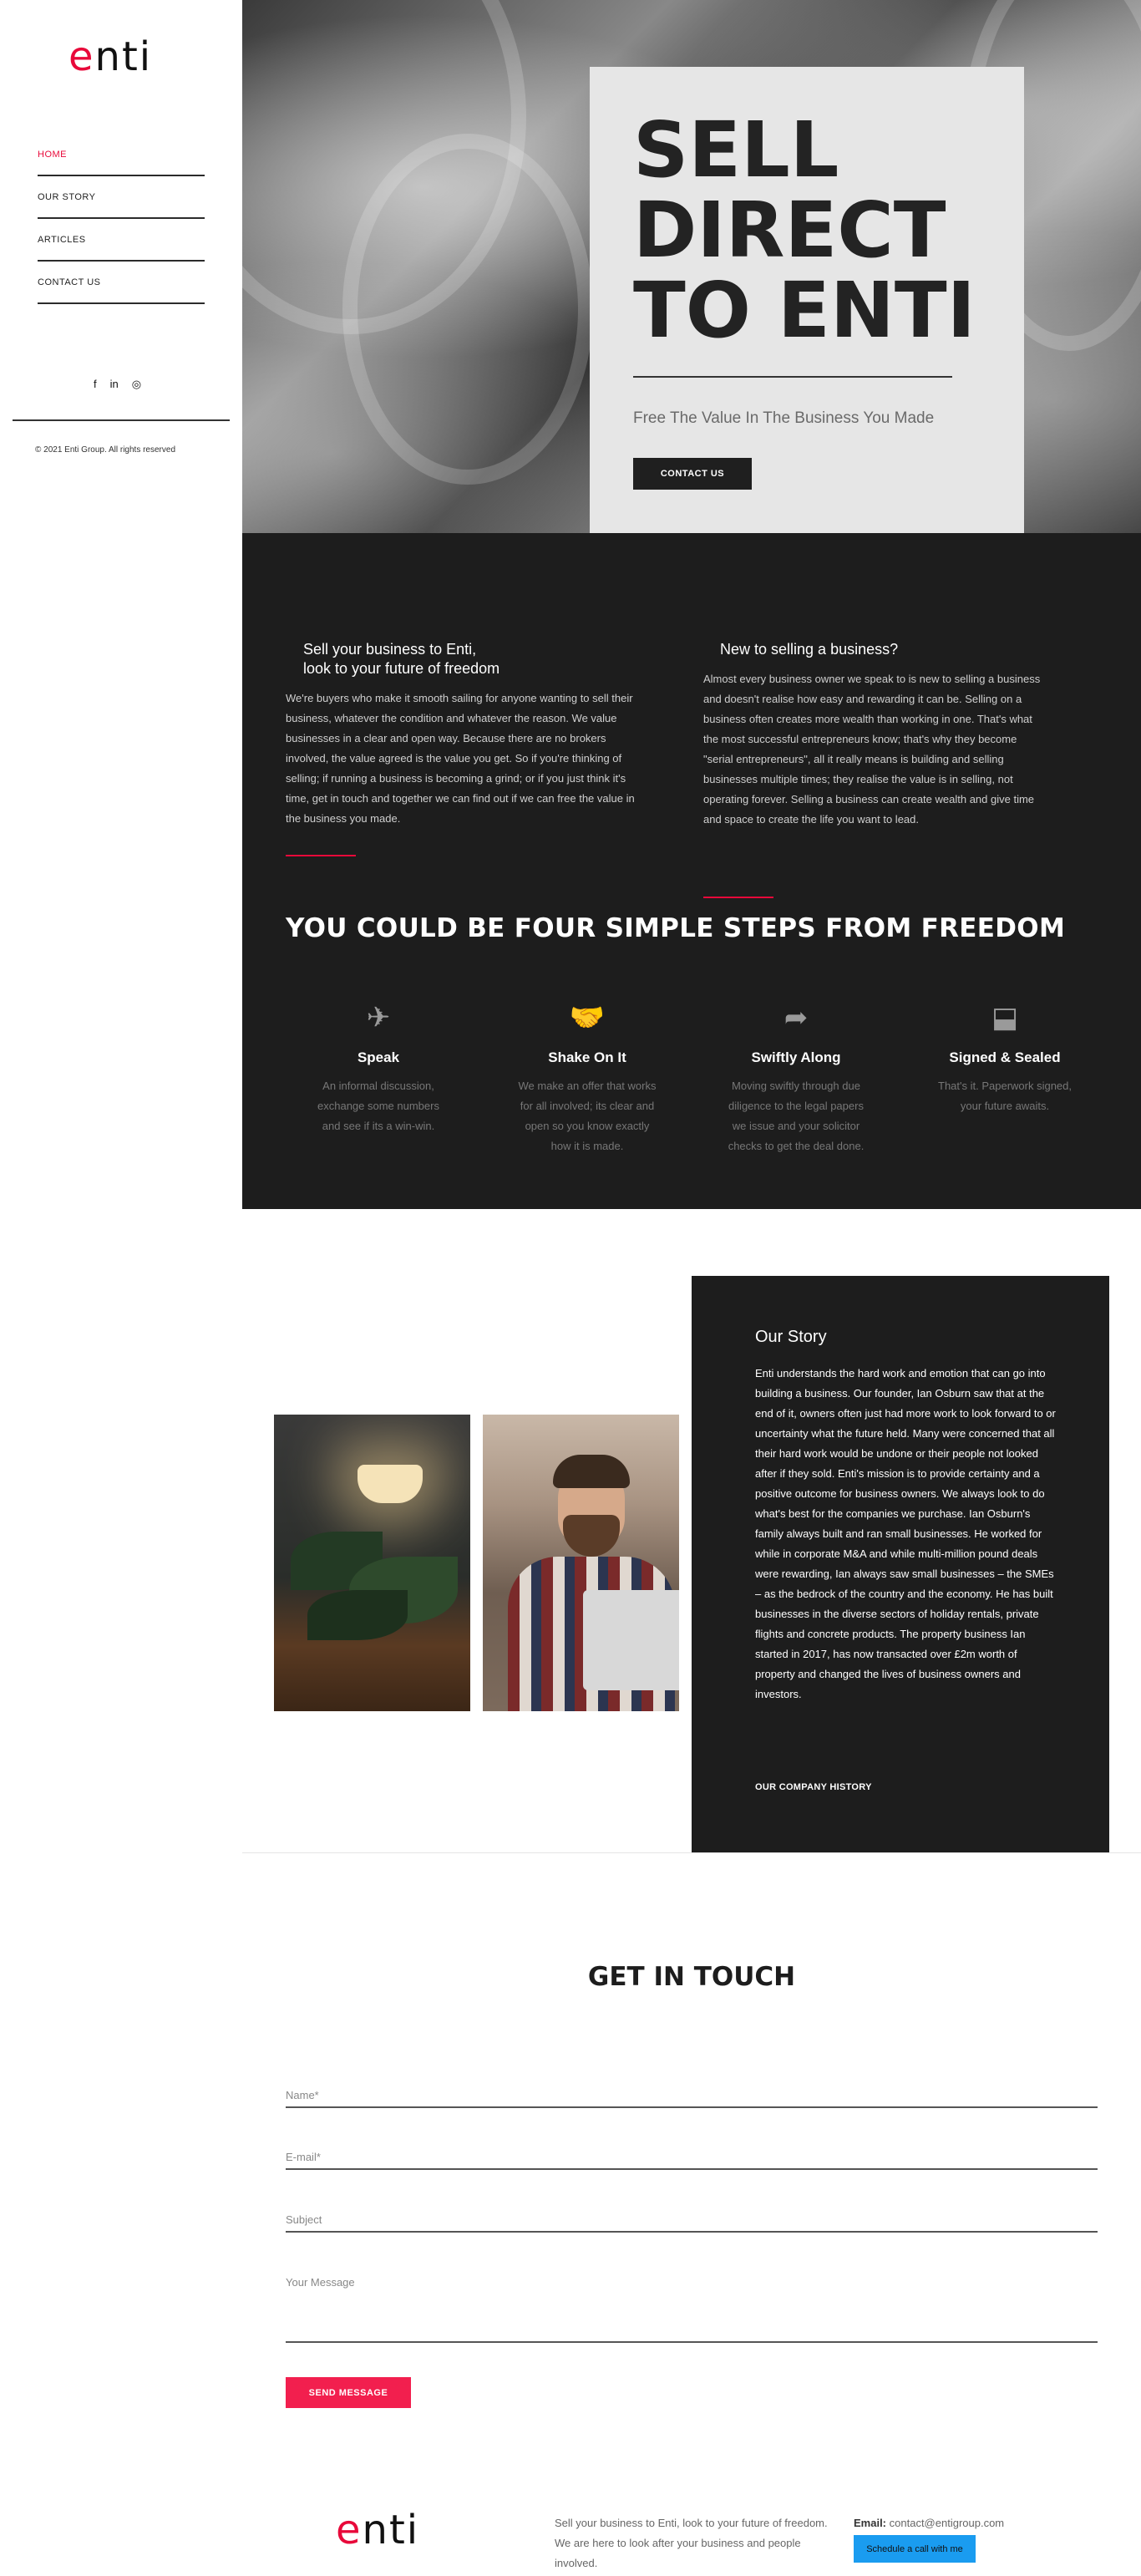 This screenshot has width=1141, height=2576. I want to click on paper-plane-icon: ✈, so click(378, 1018).